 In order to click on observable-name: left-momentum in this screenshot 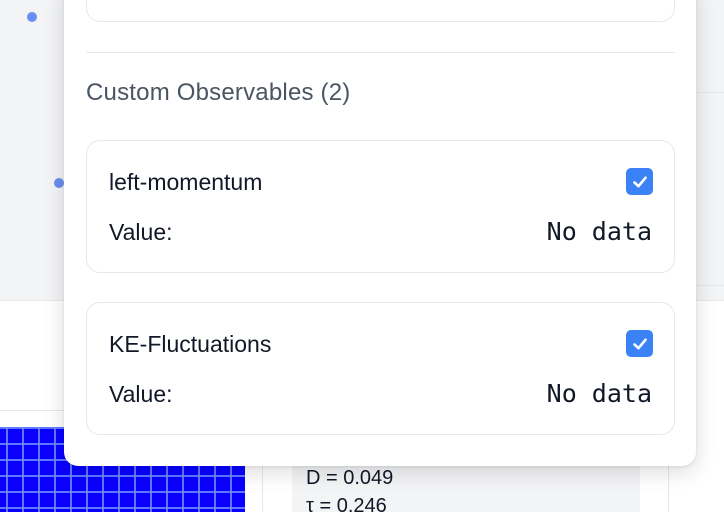, I will do `click(186, 182)`.